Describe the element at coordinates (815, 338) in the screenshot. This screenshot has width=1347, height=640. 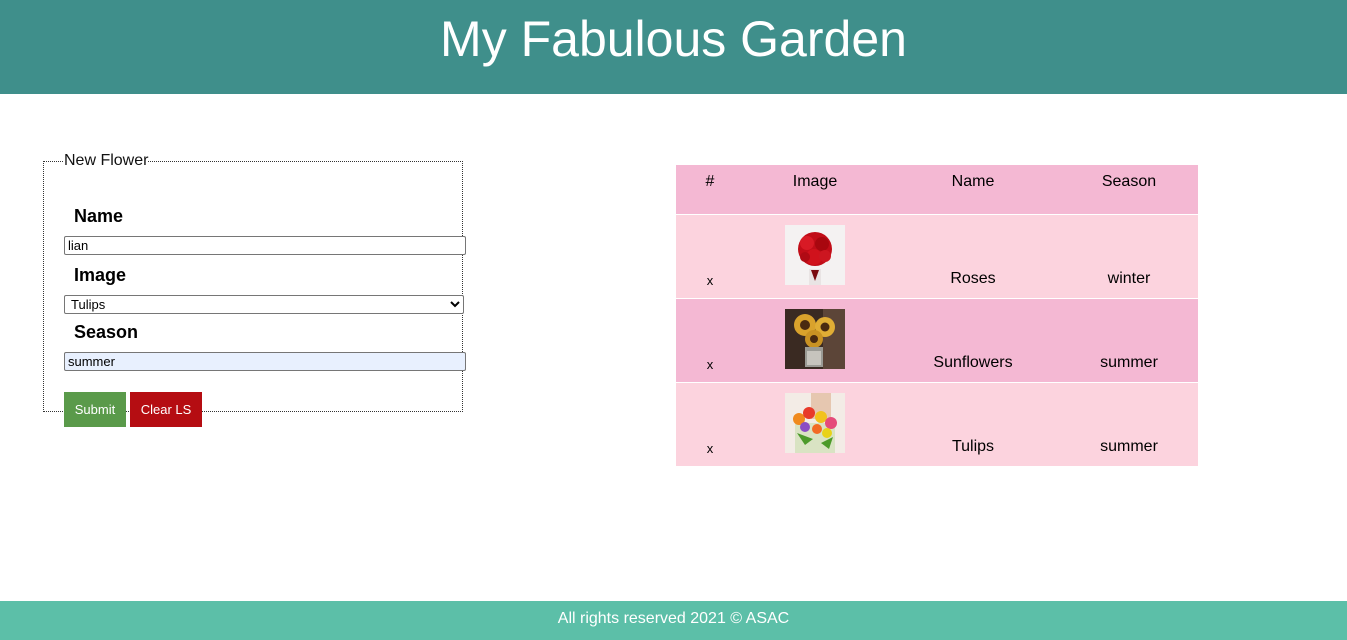
I see `sunflowers-thumbnail` at that location.